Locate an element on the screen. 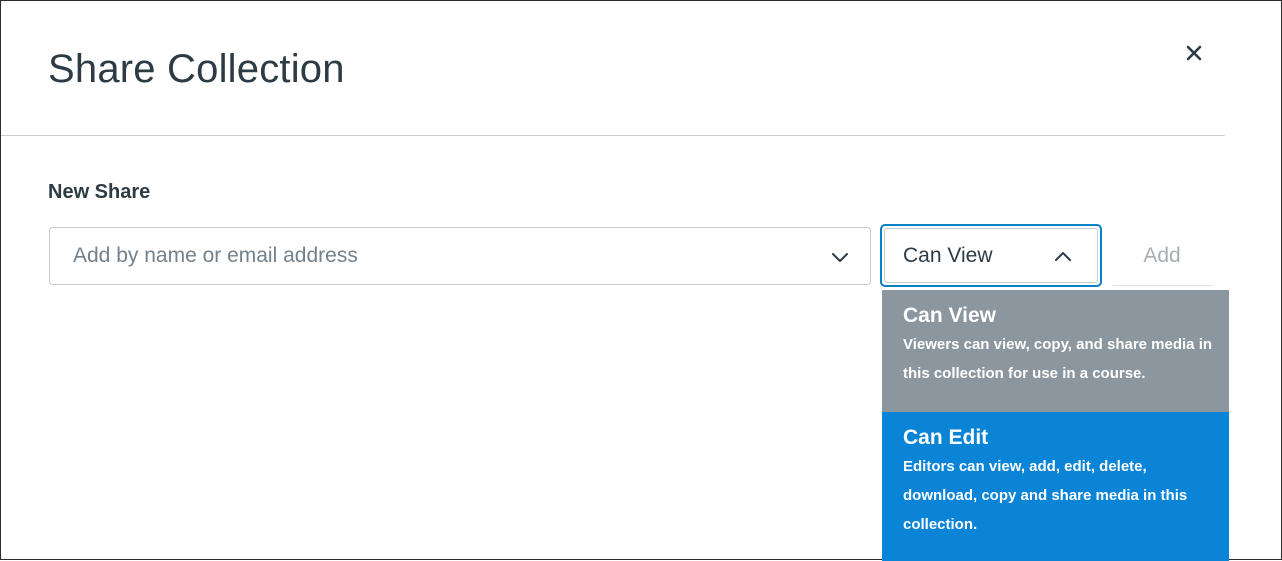  option-title: Can View is located at coordinates (949, 315).